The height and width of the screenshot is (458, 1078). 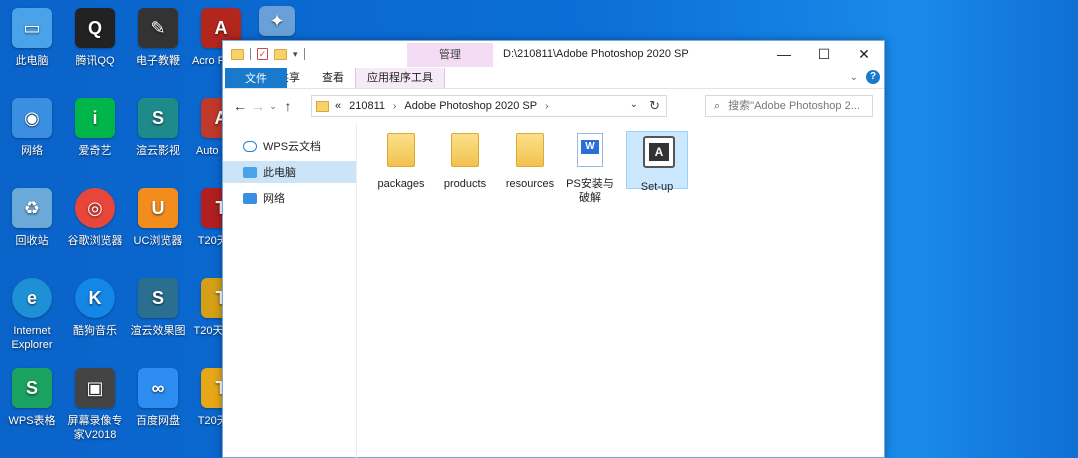 I want to click on file-name: PS安装与破解, so click(x=590, y=191).